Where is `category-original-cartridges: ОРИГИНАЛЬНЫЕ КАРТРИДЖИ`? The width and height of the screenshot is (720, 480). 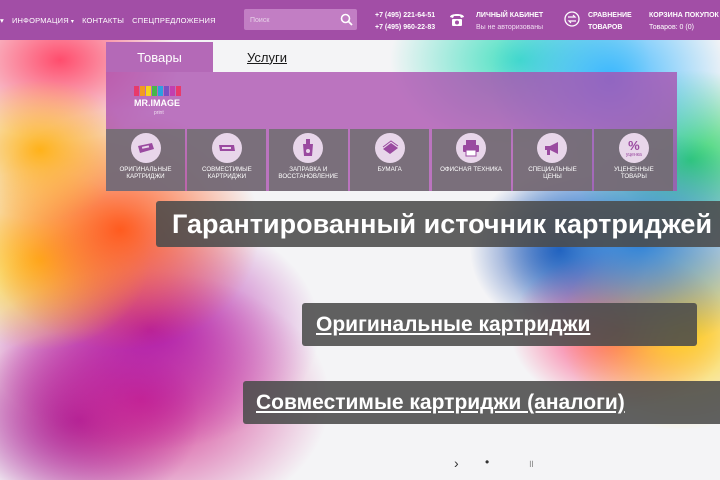 category-original-cartridges: ОРИГИНАЛЬНЫЕ КАРТРИДЖИ is located at coordinates (145, 160).